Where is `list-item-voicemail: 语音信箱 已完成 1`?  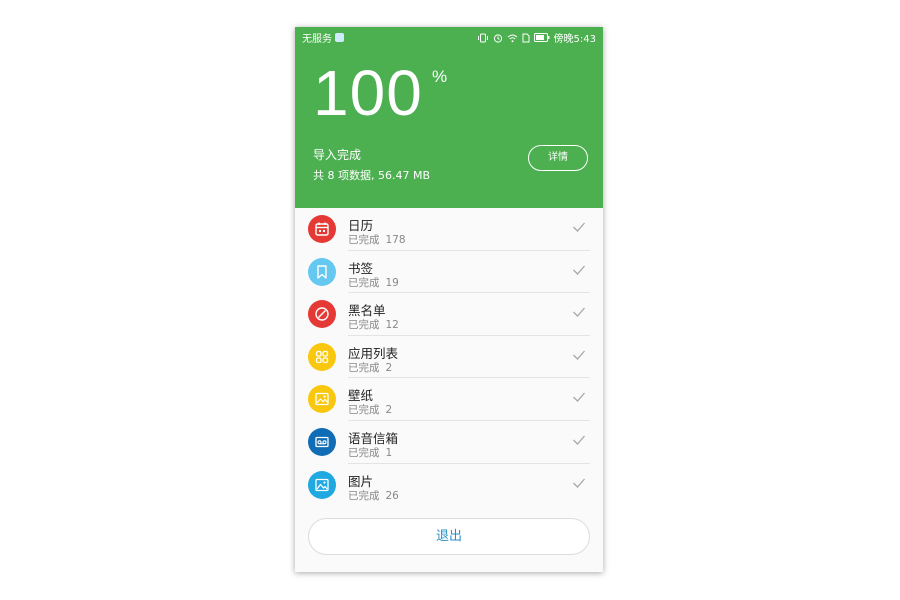 list-item-voicemail: 语音信箱 已完成 1 is located at coordinates (449, 442).